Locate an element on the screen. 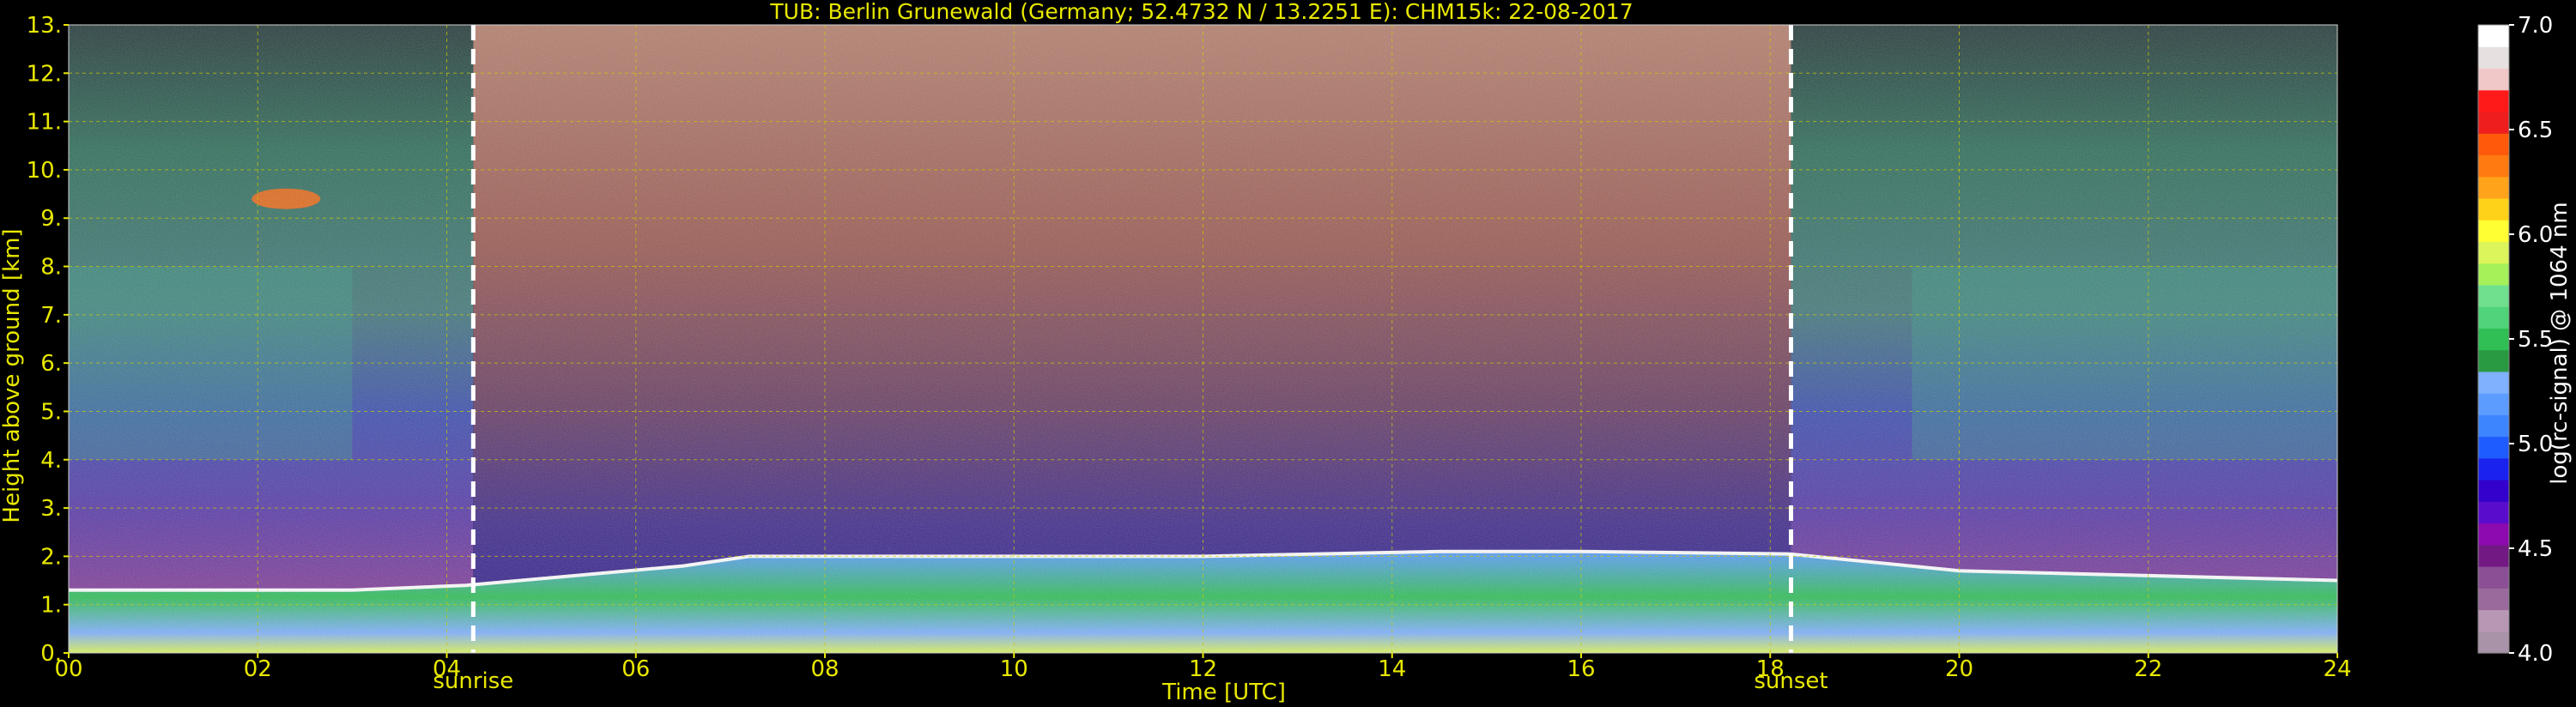 The width and height of the screenshot is (2576, 707). colorbar-label: log(rc-signal) @ 1064 nm is located at coordinates (2560, 343).